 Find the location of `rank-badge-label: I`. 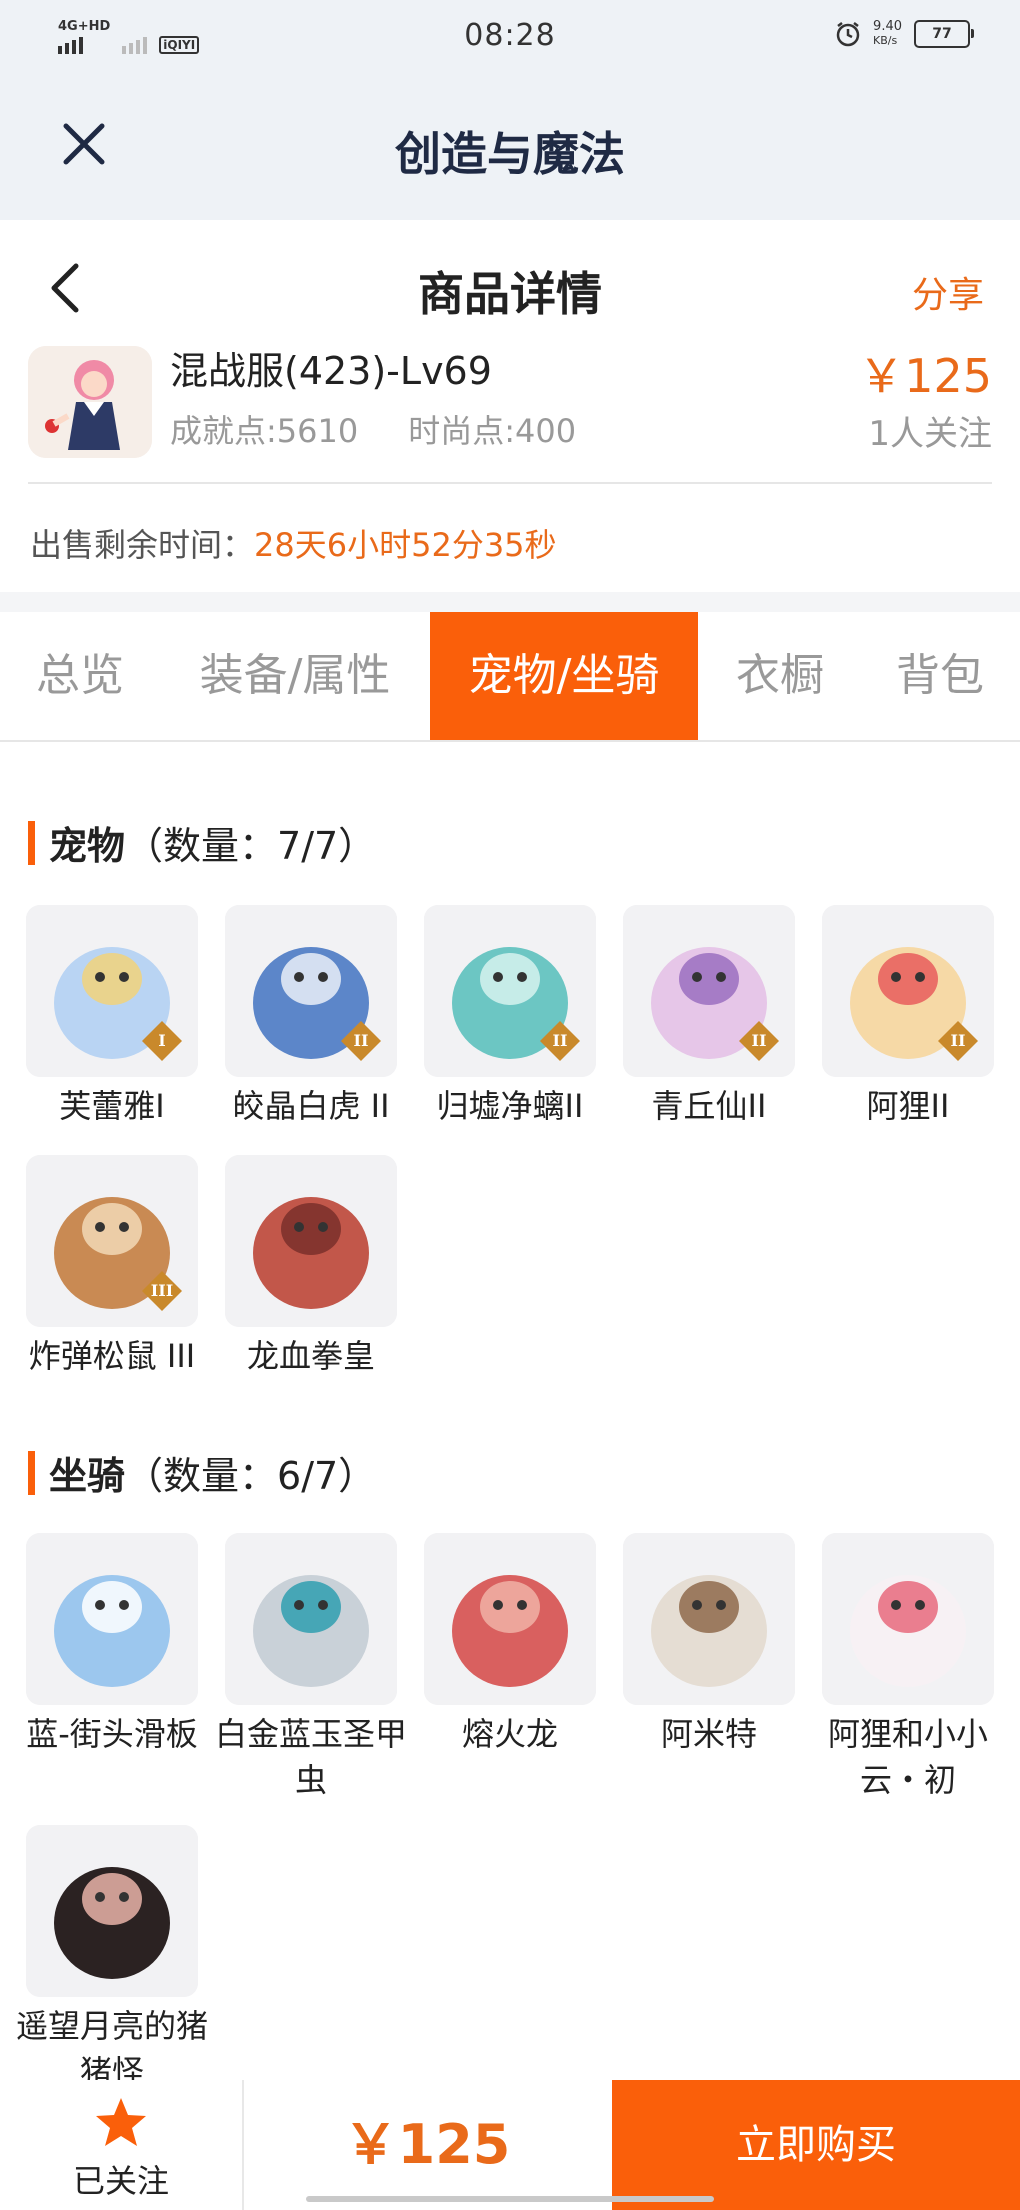

rank-badge-label: I is located at coordinates (162, 1040).